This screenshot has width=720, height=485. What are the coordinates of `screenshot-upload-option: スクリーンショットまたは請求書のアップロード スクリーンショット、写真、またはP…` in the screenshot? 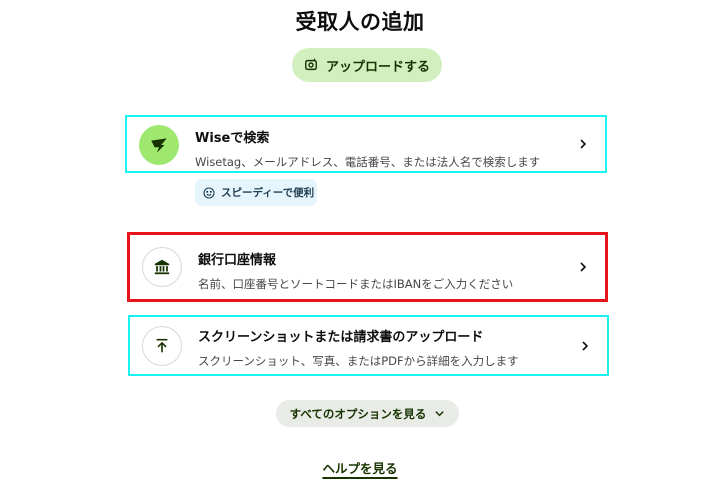 It's located at (368, 345).